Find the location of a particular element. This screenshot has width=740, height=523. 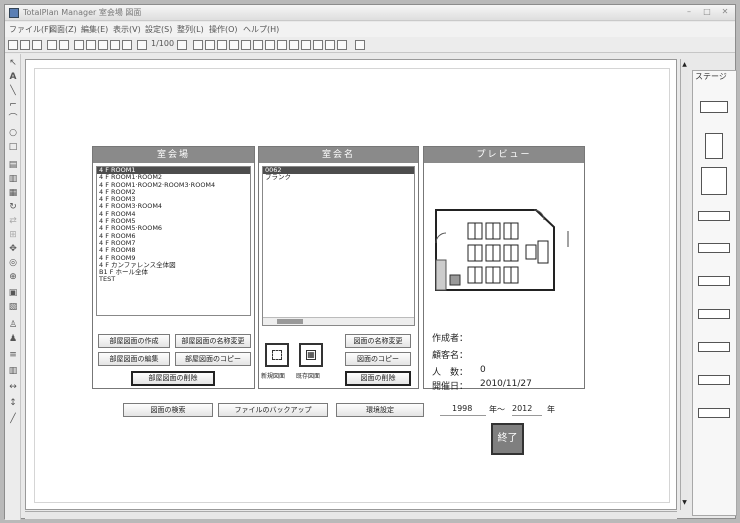

copy-drawing-button: 図面のコピー is located at coordinates (378, 359).